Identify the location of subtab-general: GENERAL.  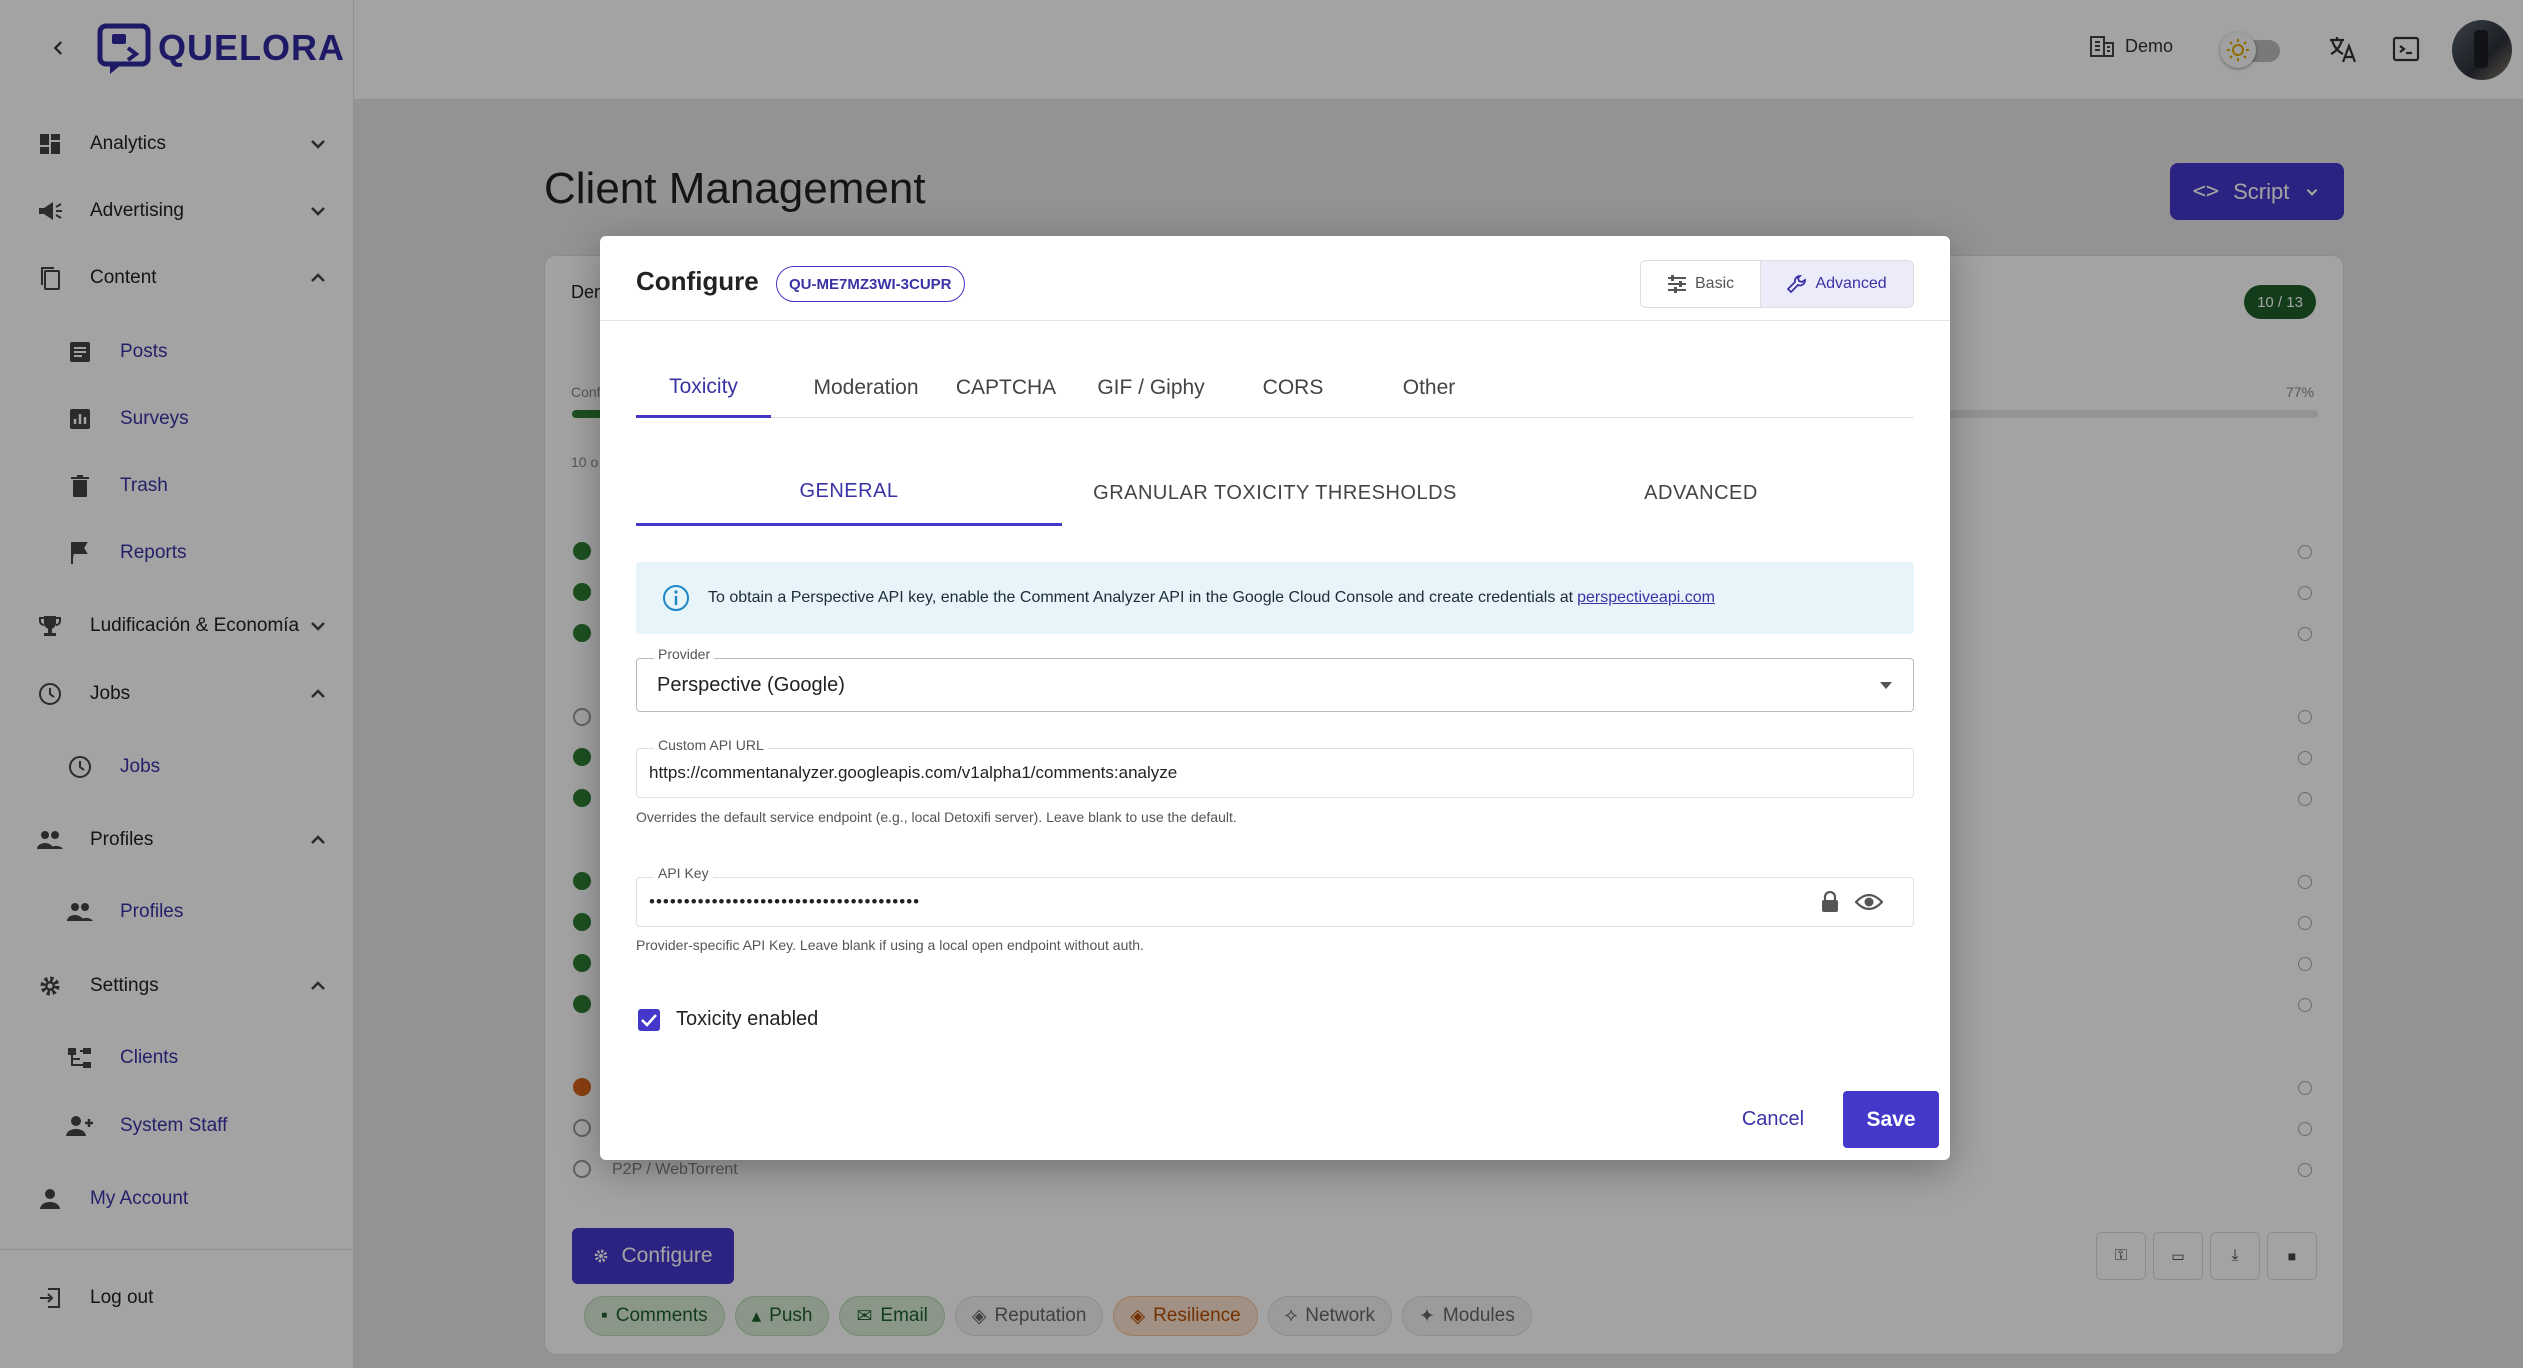
(849, 493).